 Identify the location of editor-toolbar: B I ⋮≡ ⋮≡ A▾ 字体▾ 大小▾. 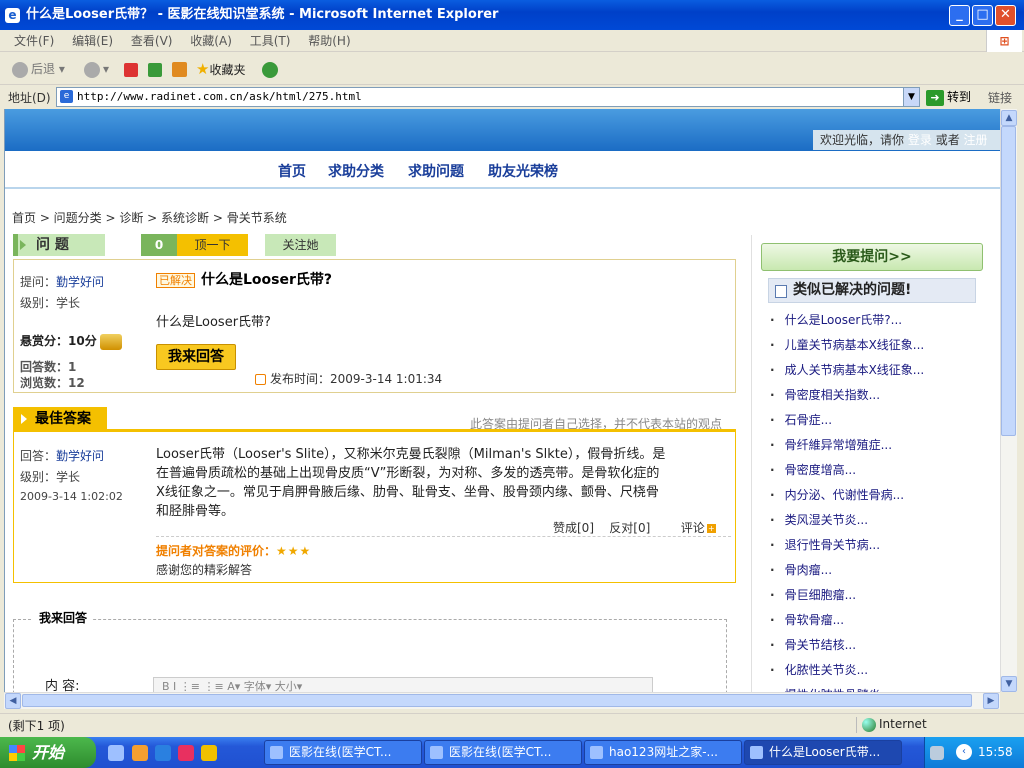
(403, 684).